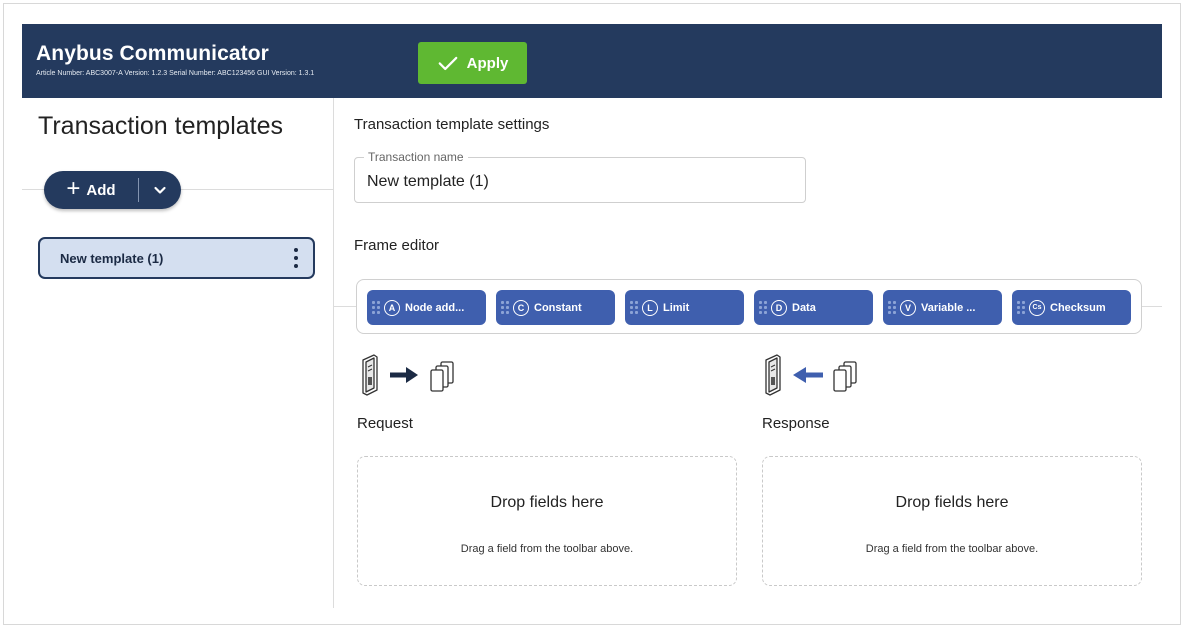  I want to click on field-chip-constant: C Constant, so click(555, 307).